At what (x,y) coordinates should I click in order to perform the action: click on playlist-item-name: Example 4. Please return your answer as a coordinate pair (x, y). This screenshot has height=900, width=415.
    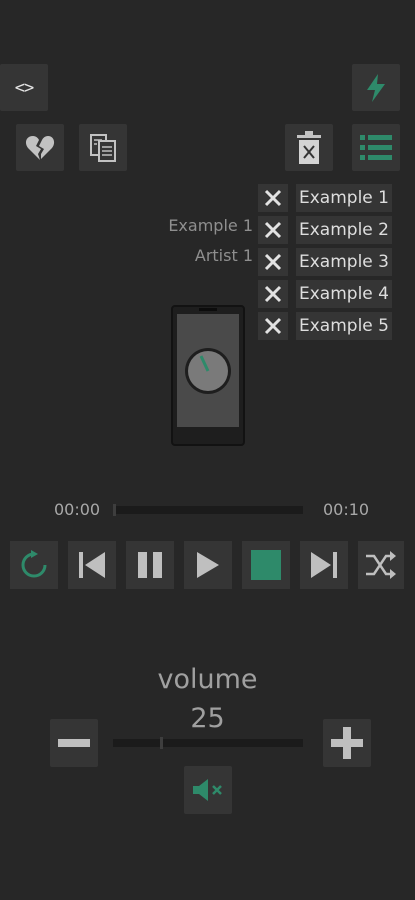
    Looking at the image, I should click on (344, 294).